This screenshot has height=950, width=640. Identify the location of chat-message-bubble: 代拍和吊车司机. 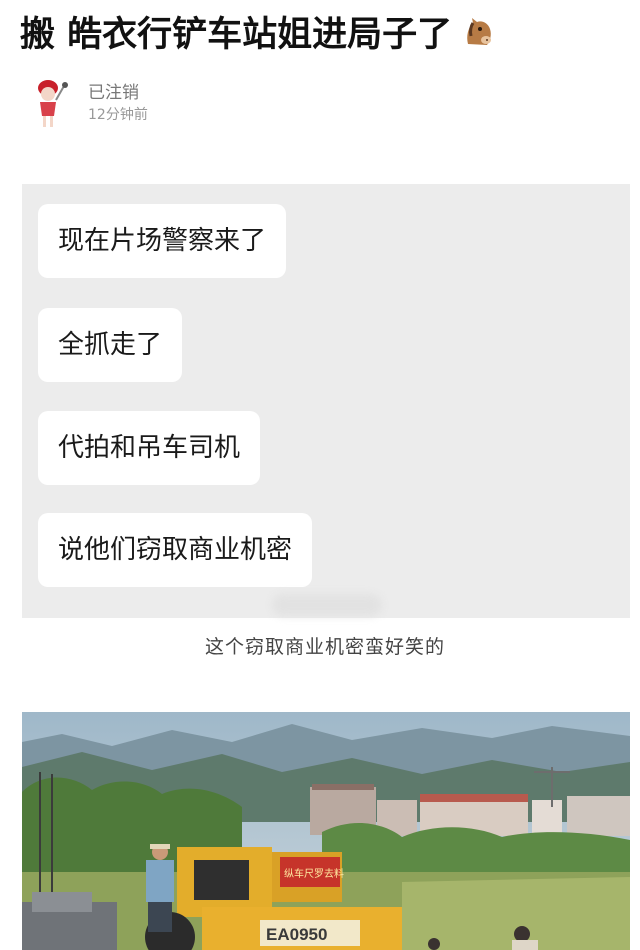
(149, 448).